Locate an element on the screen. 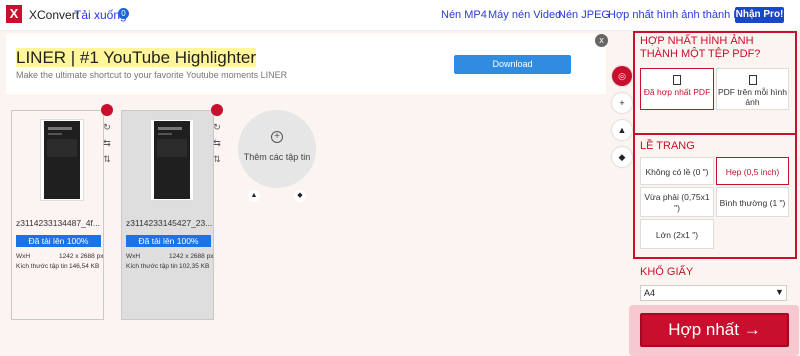  paper-size-select: A4 is located at coordinates (713, 293).